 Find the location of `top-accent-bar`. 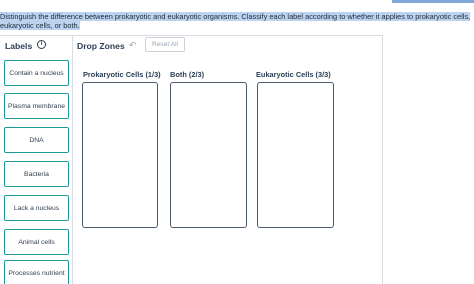

top-accent-bar is located at coordinates (433, 1).